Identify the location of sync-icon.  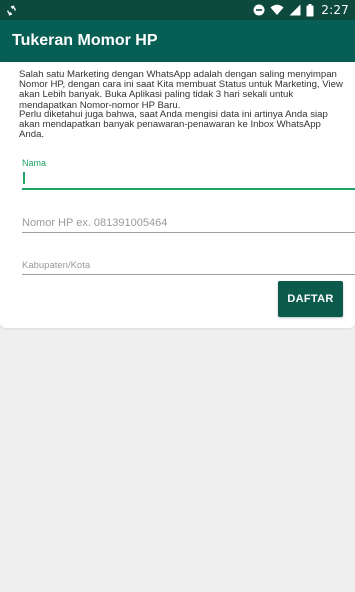
(11, 10).